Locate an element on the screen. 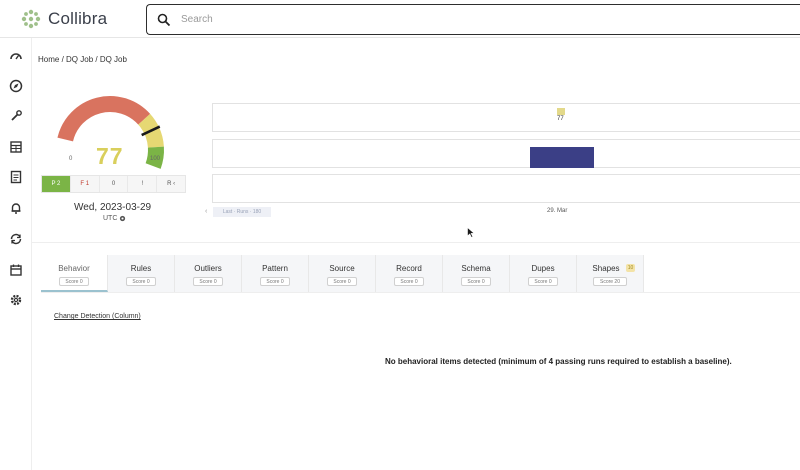 Image resolution: width=800 pixels, height=470 pixels. run-bar is located at coordinates (562, 157).